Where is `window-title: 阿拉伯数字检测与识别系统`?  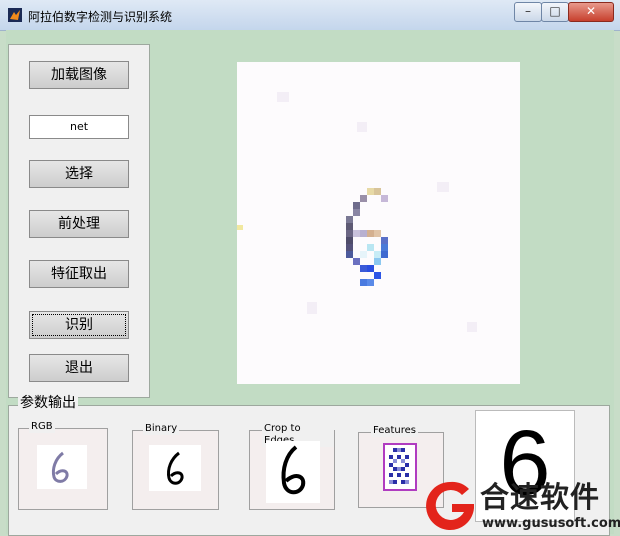
window-title: 阿拉伯数字检测与识别系统 is located at coordinates (100, 17).